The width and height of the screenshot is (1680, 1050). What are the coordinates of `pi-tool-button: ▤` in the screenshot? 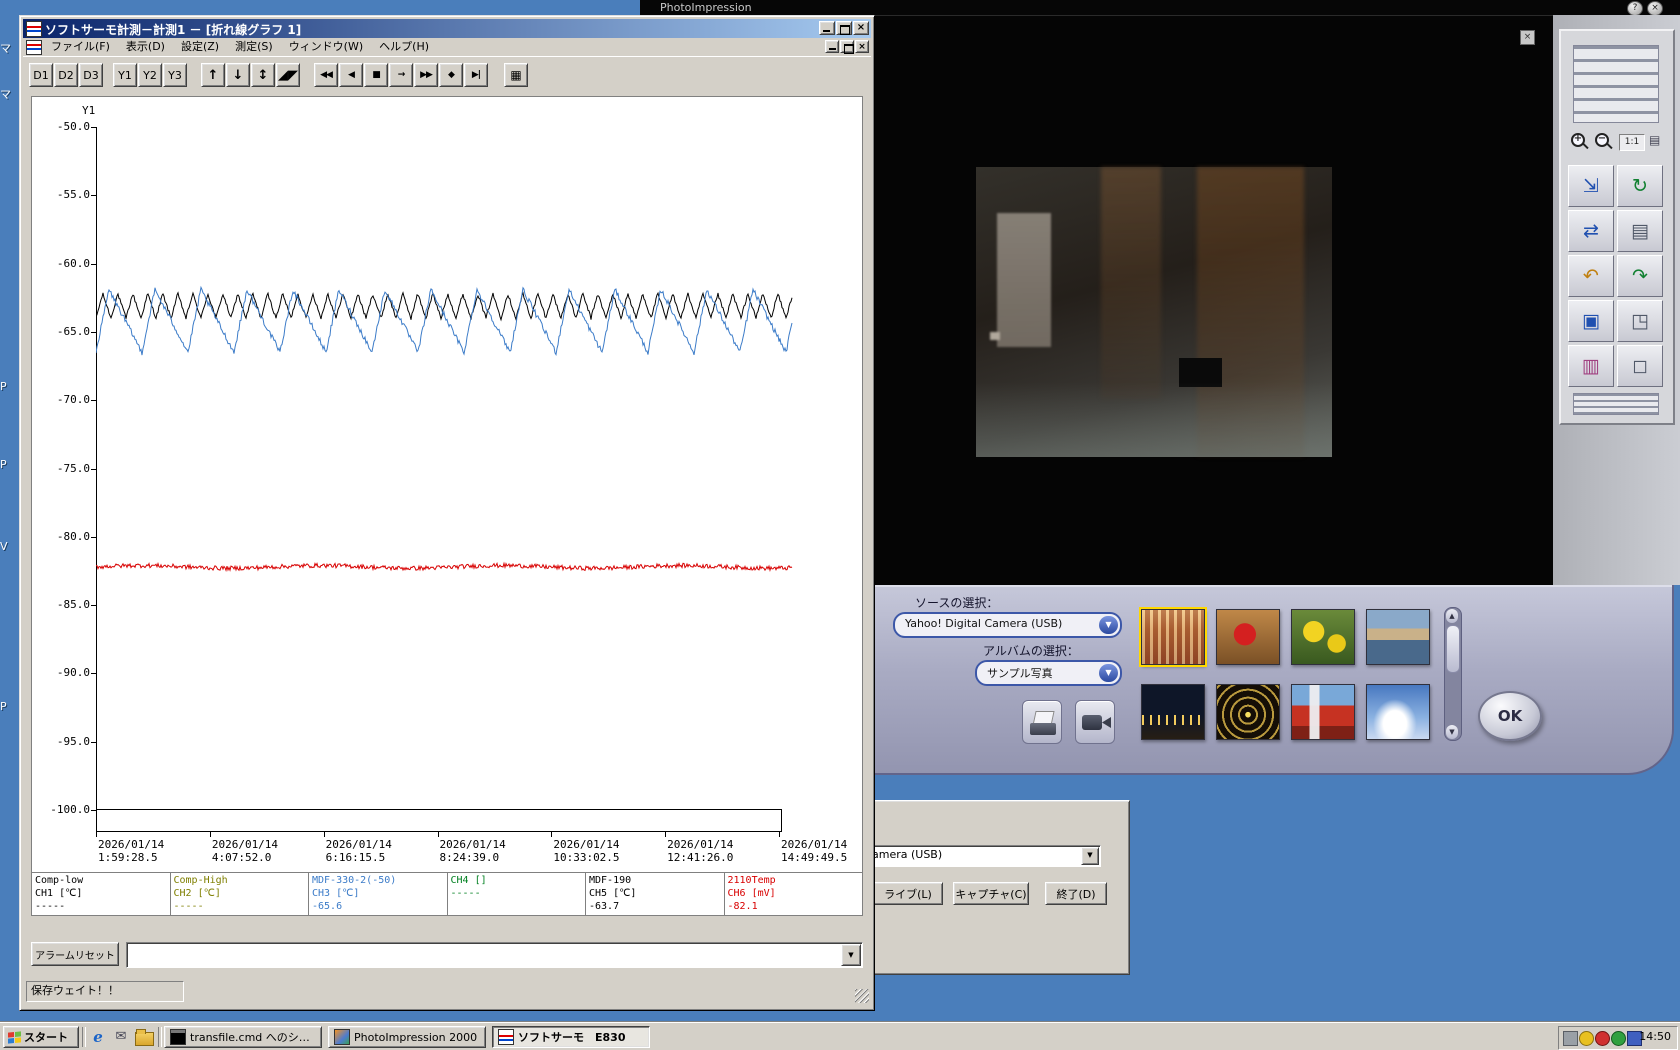 It's located at (1640, 231).